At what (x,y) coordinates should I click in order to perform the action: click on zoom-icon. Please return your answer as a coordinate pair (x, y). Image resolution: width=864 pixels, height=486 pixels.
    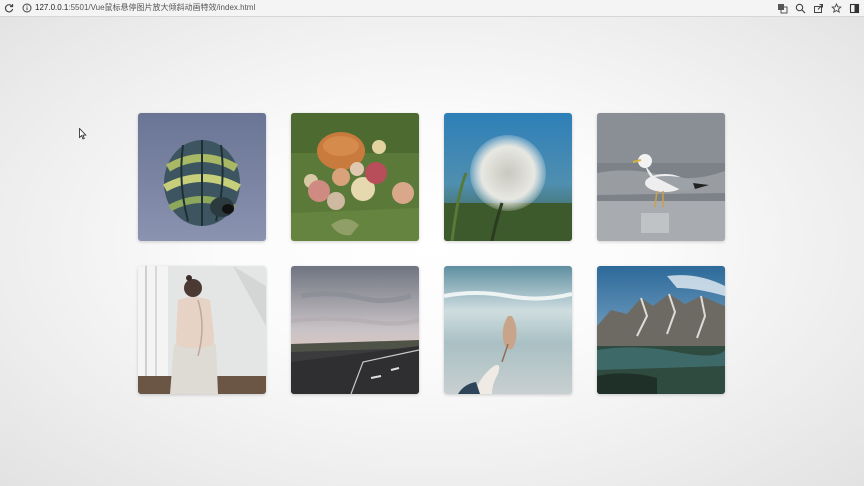
    Looking at the image, I should click on (800, 8).